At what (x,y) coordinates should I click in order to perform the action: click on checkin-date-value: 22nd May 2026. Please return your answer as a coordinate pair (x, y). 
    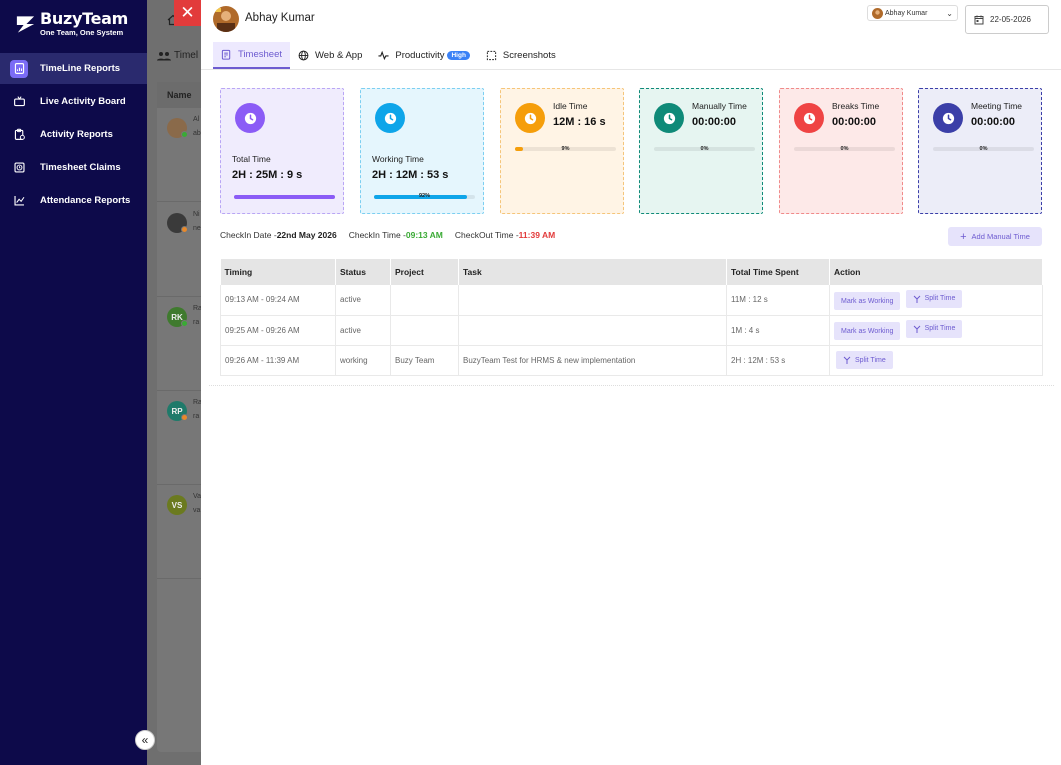
    Looking at the image, I should click on (306, 235).